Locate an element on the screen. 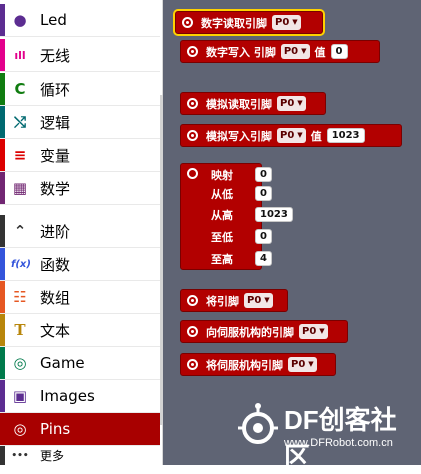  loop-icon: C is located at coordinates (20, 89).